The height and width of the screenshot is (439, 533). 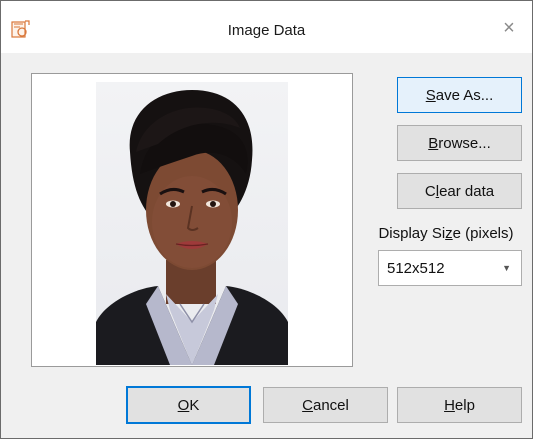 What do you see at coordinates (433, 143) in the screenshot?
I see `browse-mnemonic: B` at bounding box center [433, 143].